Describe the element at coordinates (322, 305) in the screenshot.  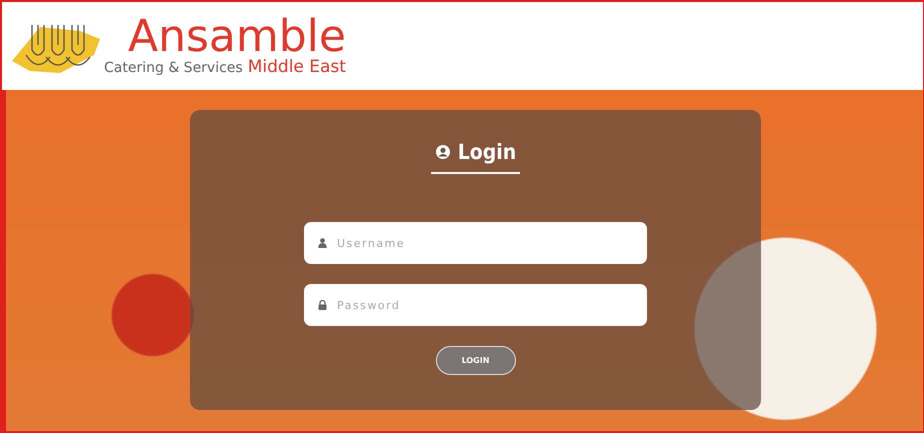
I see `lock-icon` at that location.